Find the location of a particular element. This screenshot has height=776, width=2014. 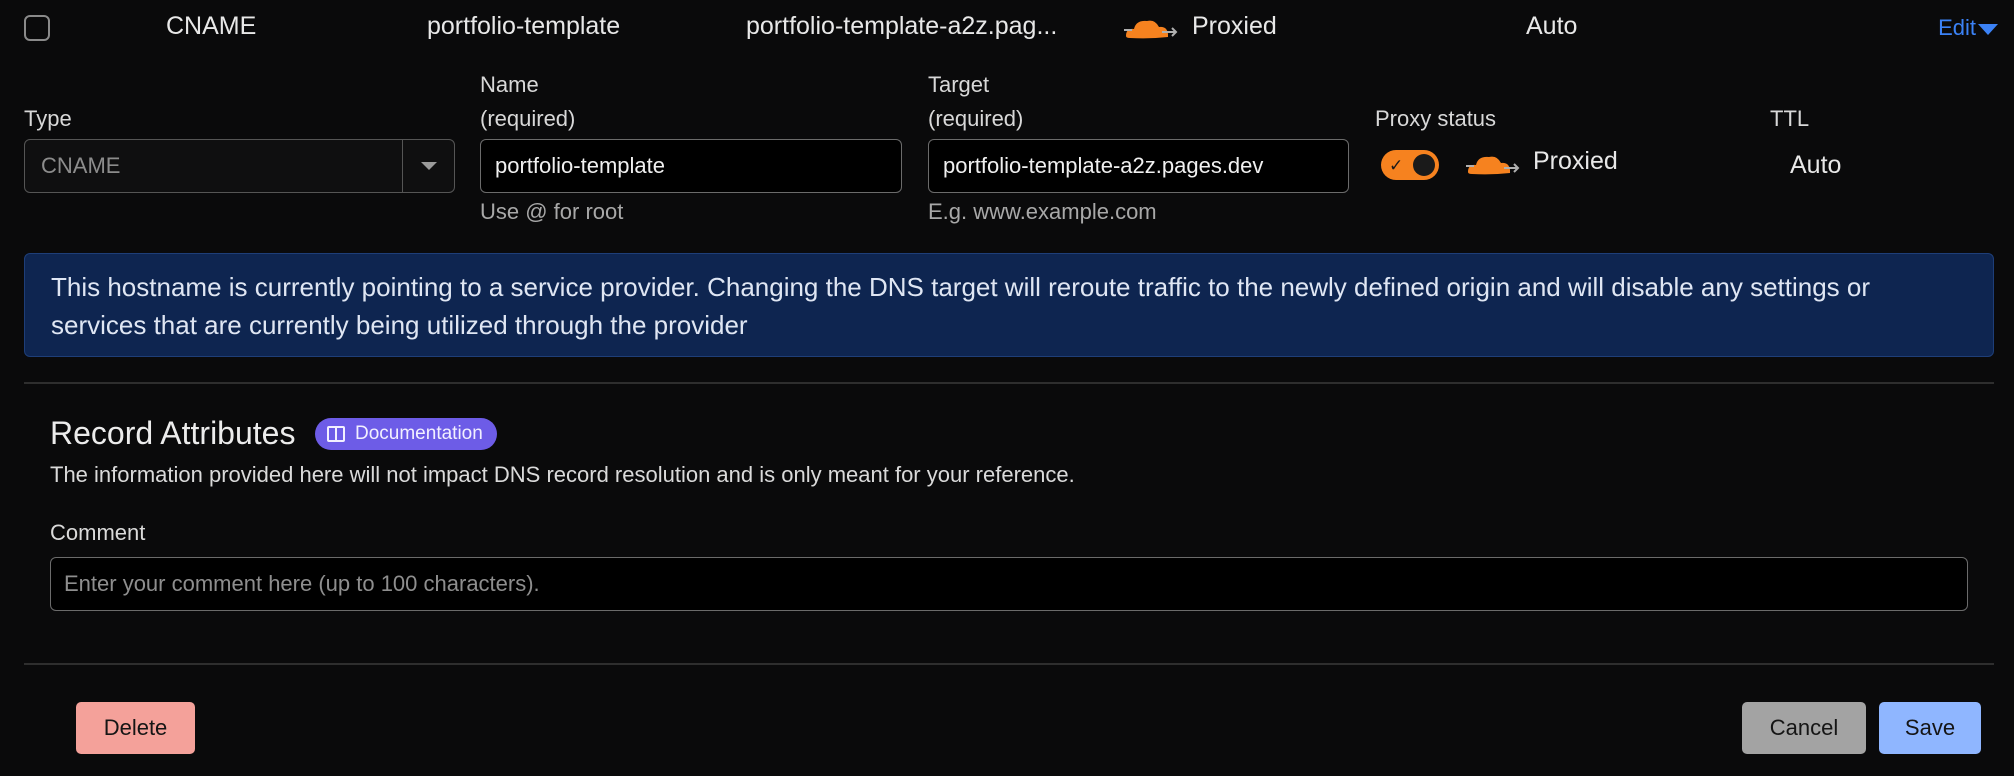

edit-toggle: Edit is located at coordinates (1968, 28).